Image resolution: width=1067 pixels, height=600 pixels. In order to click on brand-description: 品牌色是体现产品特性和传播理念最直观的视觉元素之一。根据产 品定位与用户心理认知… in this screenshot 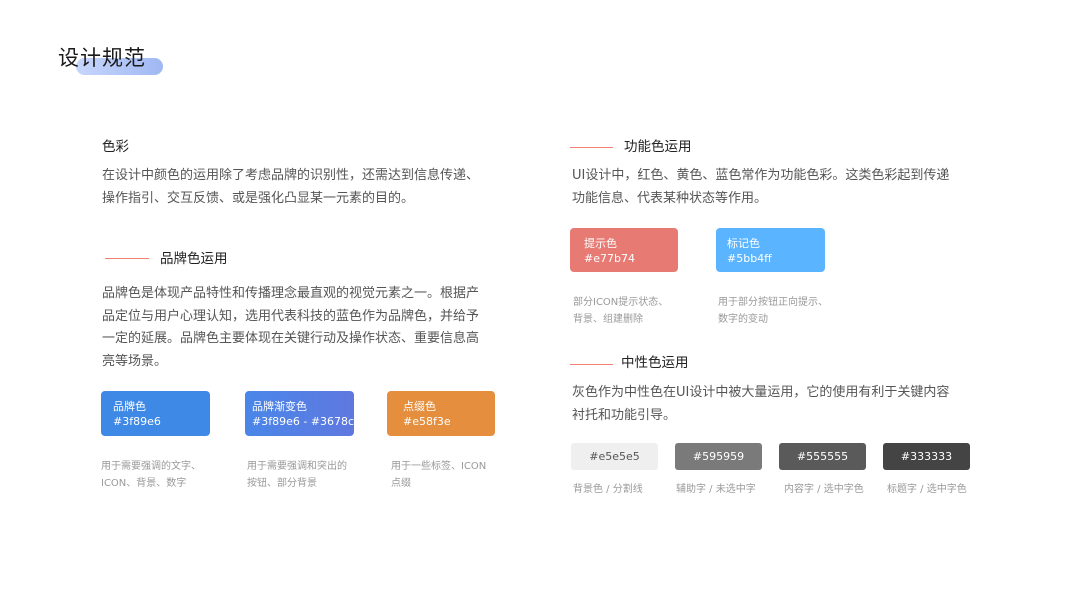, I will do `click(290, 328)`.